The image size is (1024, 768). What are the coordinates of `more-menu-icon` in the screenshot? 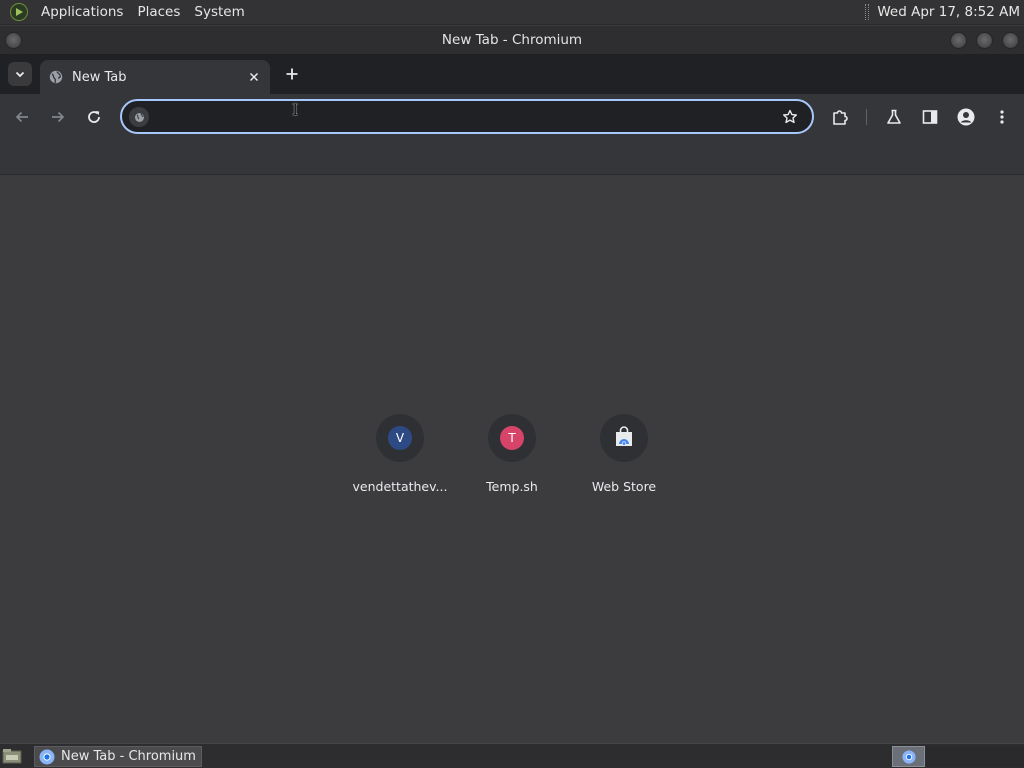 It's located at (1002, 117).